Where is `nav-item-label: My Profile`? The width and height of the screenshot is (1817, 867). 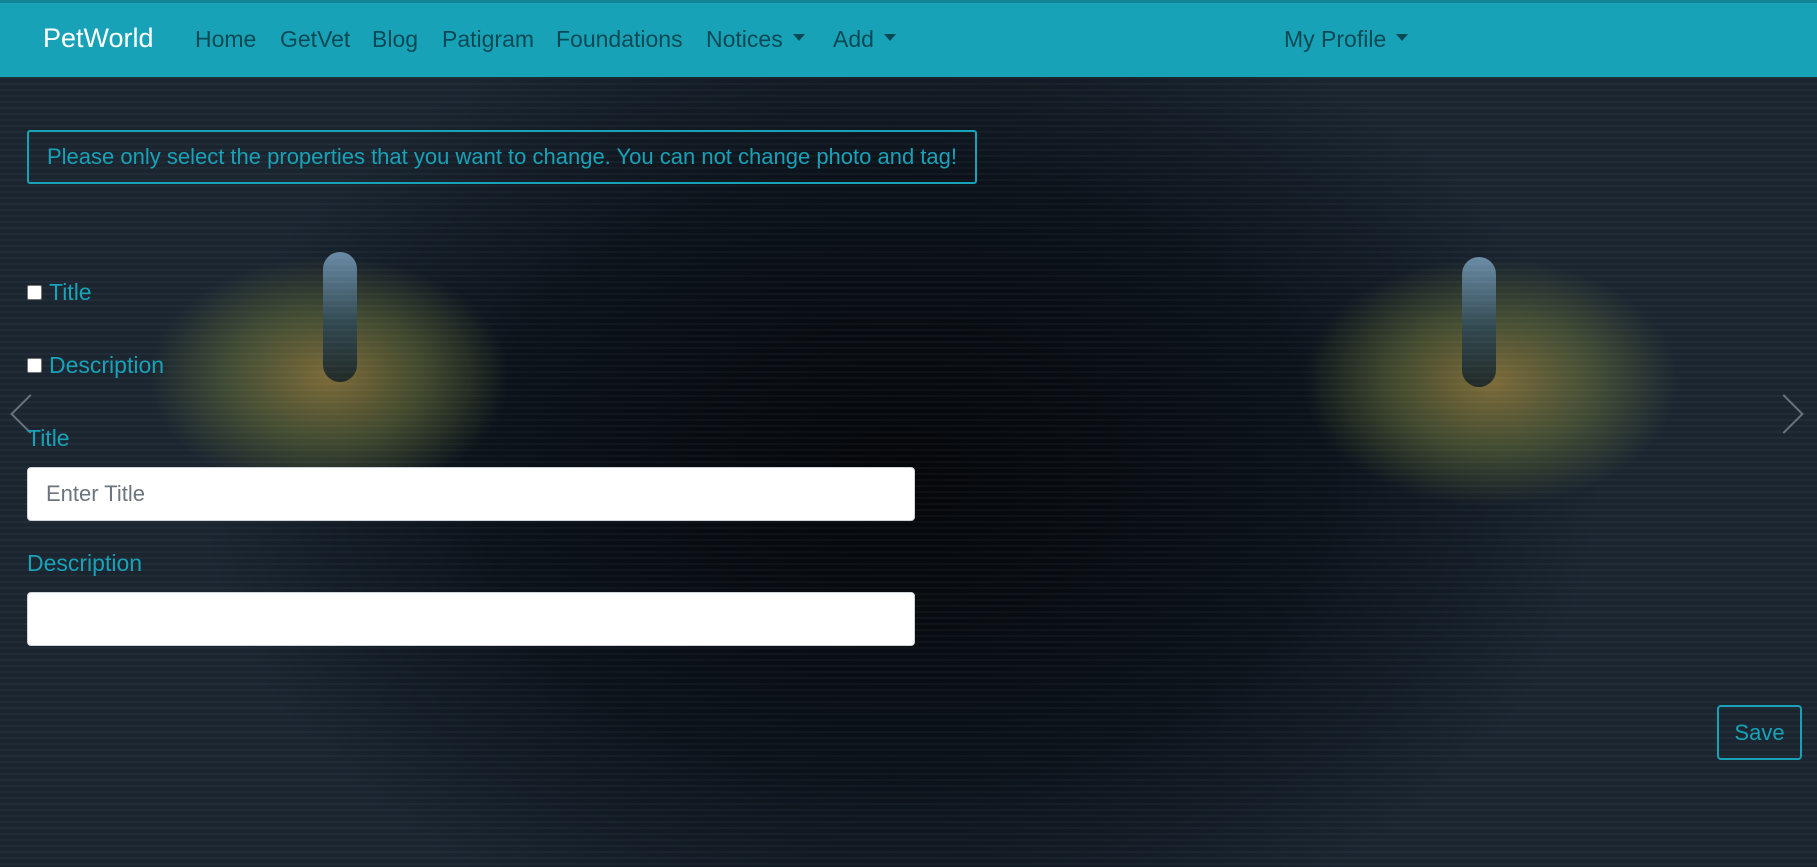
nav-item-label: My Profile is located at coordinates (1335, 39).